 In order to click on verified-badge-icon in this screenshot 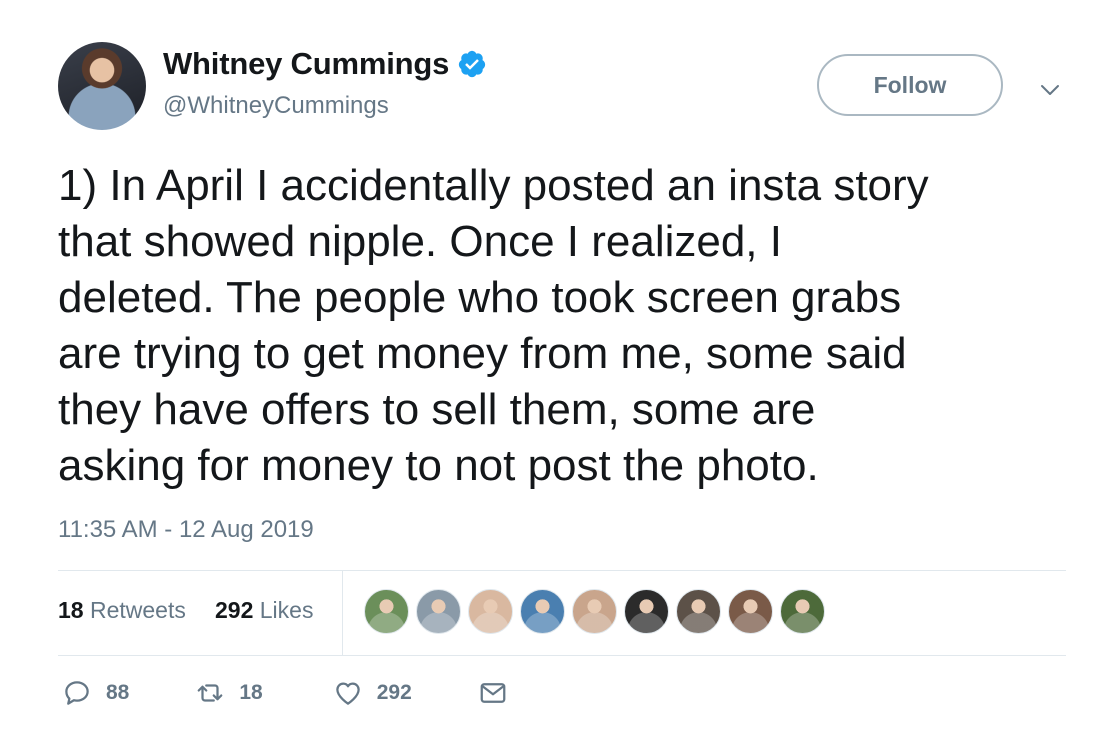, I will do `click(472, 64)`.